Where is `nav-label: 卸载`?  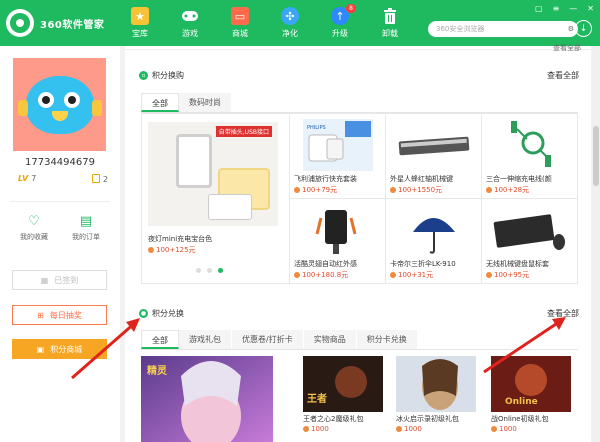
nav-label: 卸载 is located at coordinates (390, 33).